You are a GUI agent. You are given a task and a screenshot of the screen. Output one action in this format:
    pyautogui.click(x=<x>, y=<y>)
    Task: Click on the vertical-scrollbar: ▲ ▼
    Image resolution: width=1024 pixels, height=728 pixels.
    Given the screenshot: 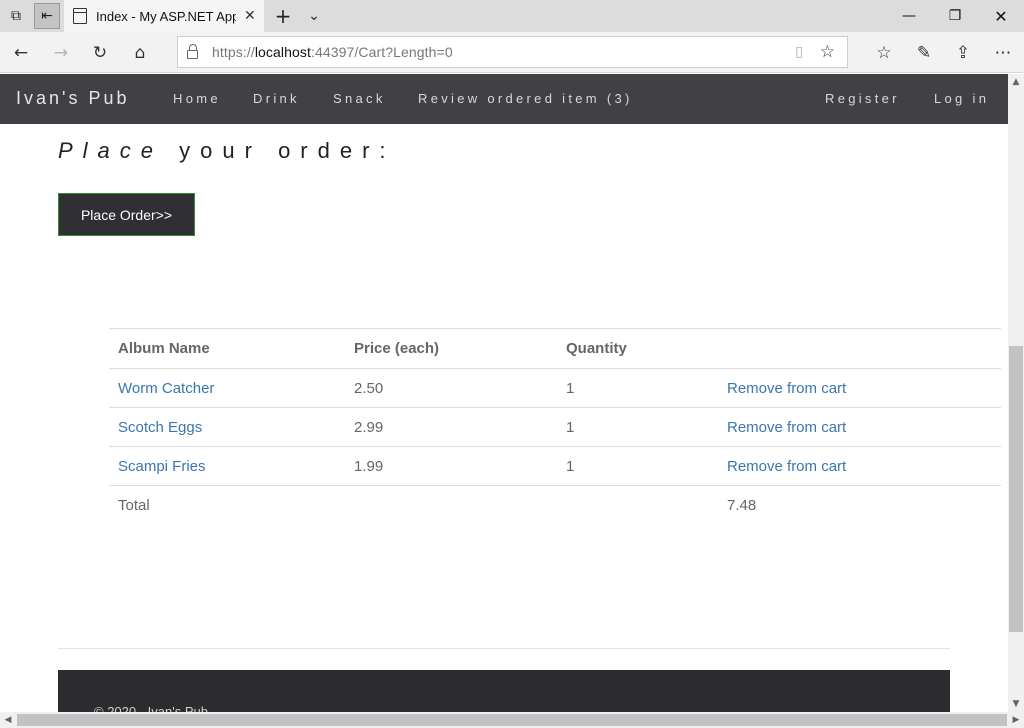 What is the action you would take?
    pyautogui.click(x=1016, y=393)
    